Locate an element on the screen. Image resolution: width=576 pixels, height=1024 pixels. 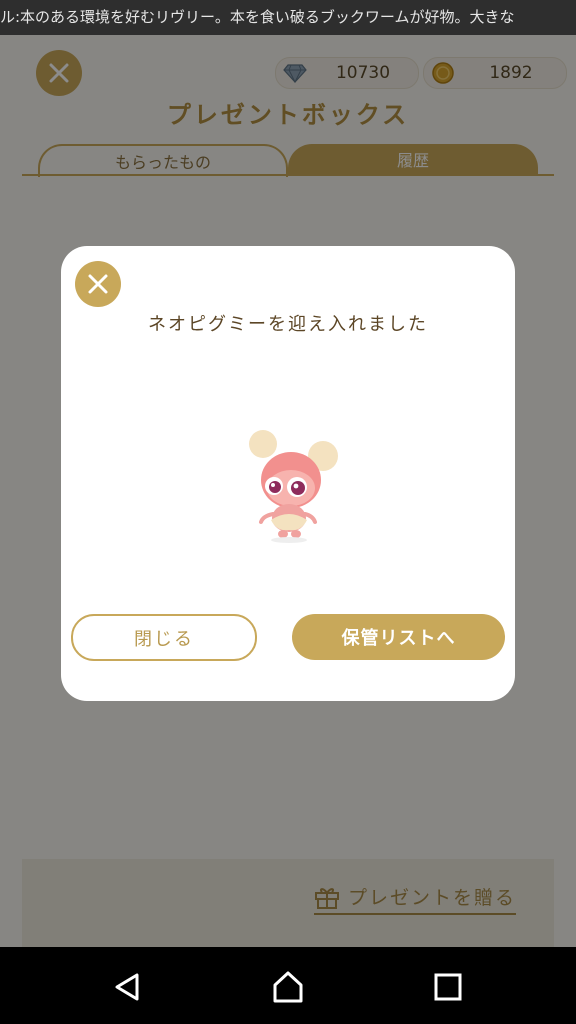
nav-recents-button is located at coordinates (448, 987).